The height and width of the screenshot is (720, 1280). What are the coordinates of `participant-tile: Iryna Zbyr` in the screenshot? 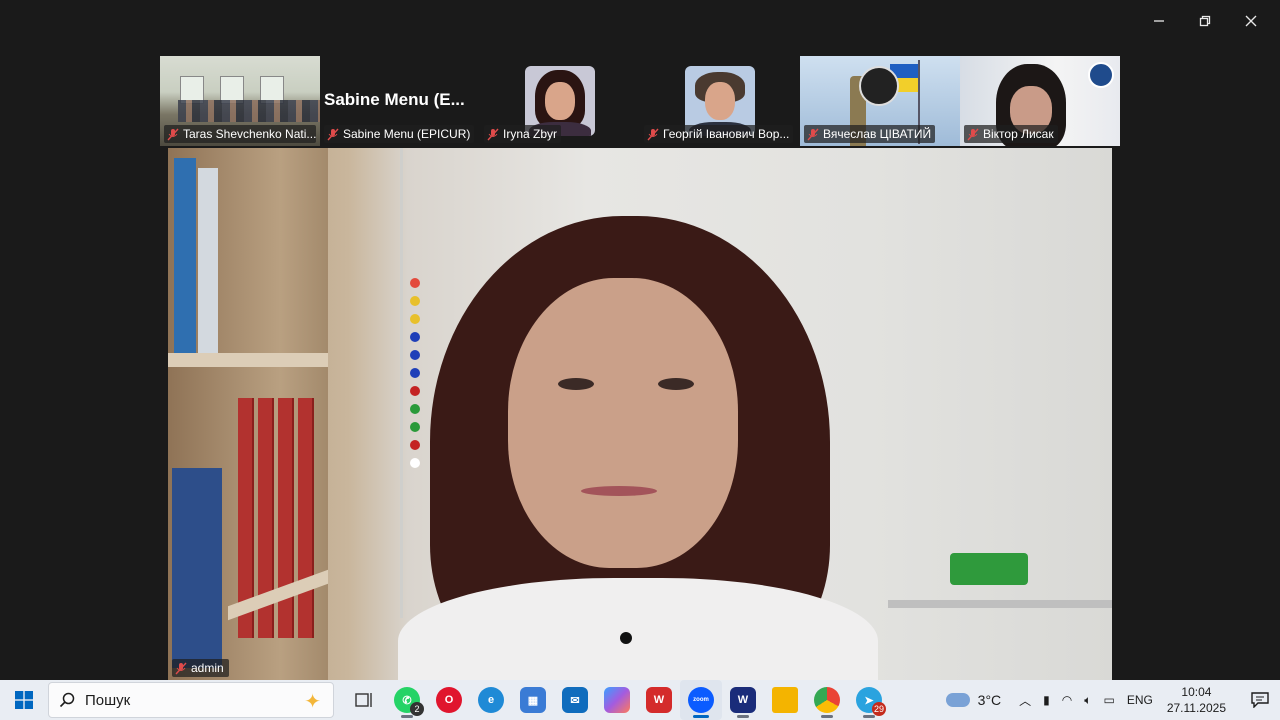 It's located at (560, 101).